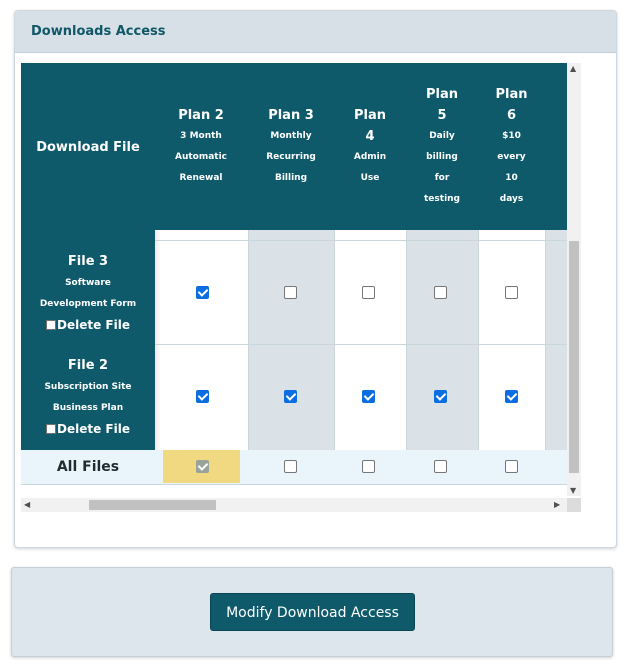 Image resolution: width=632 pixels, height=670 pixels. I want to click on modify-download-access-button: Modify Download Access, so click(312, 612).